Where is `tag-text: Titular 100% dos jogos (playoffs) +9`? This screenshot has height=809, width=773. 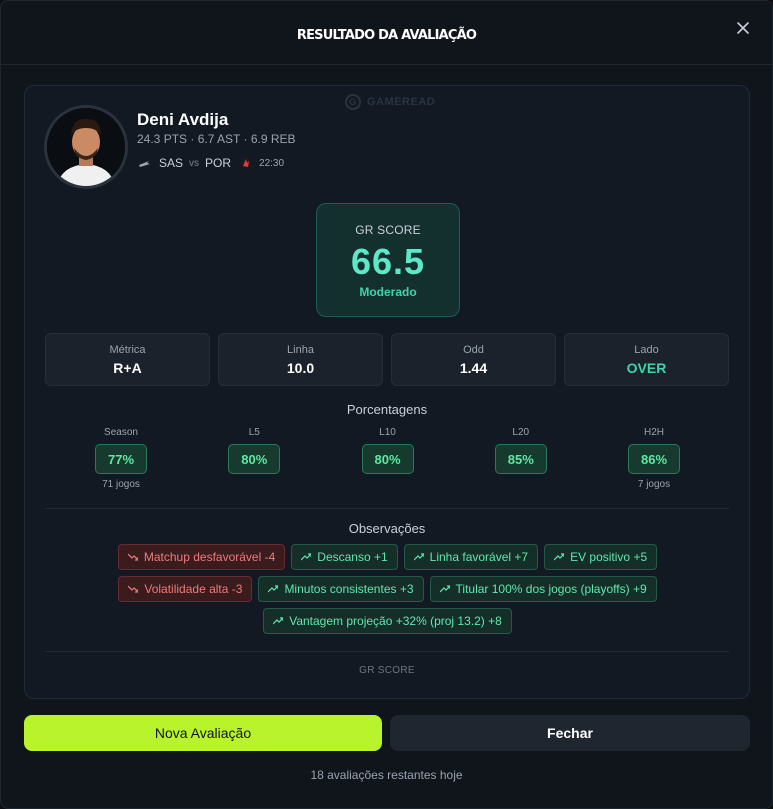
tag-text: Titular 100% dos jogos (playoffs) +9 is located at coordinates (551, 589).